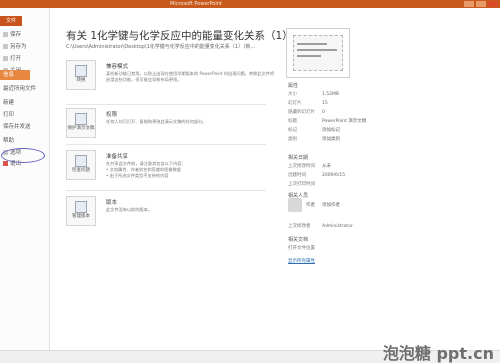 This screenshot has width=500, height=363. I want to click on versions-icon, so click(81, 207).